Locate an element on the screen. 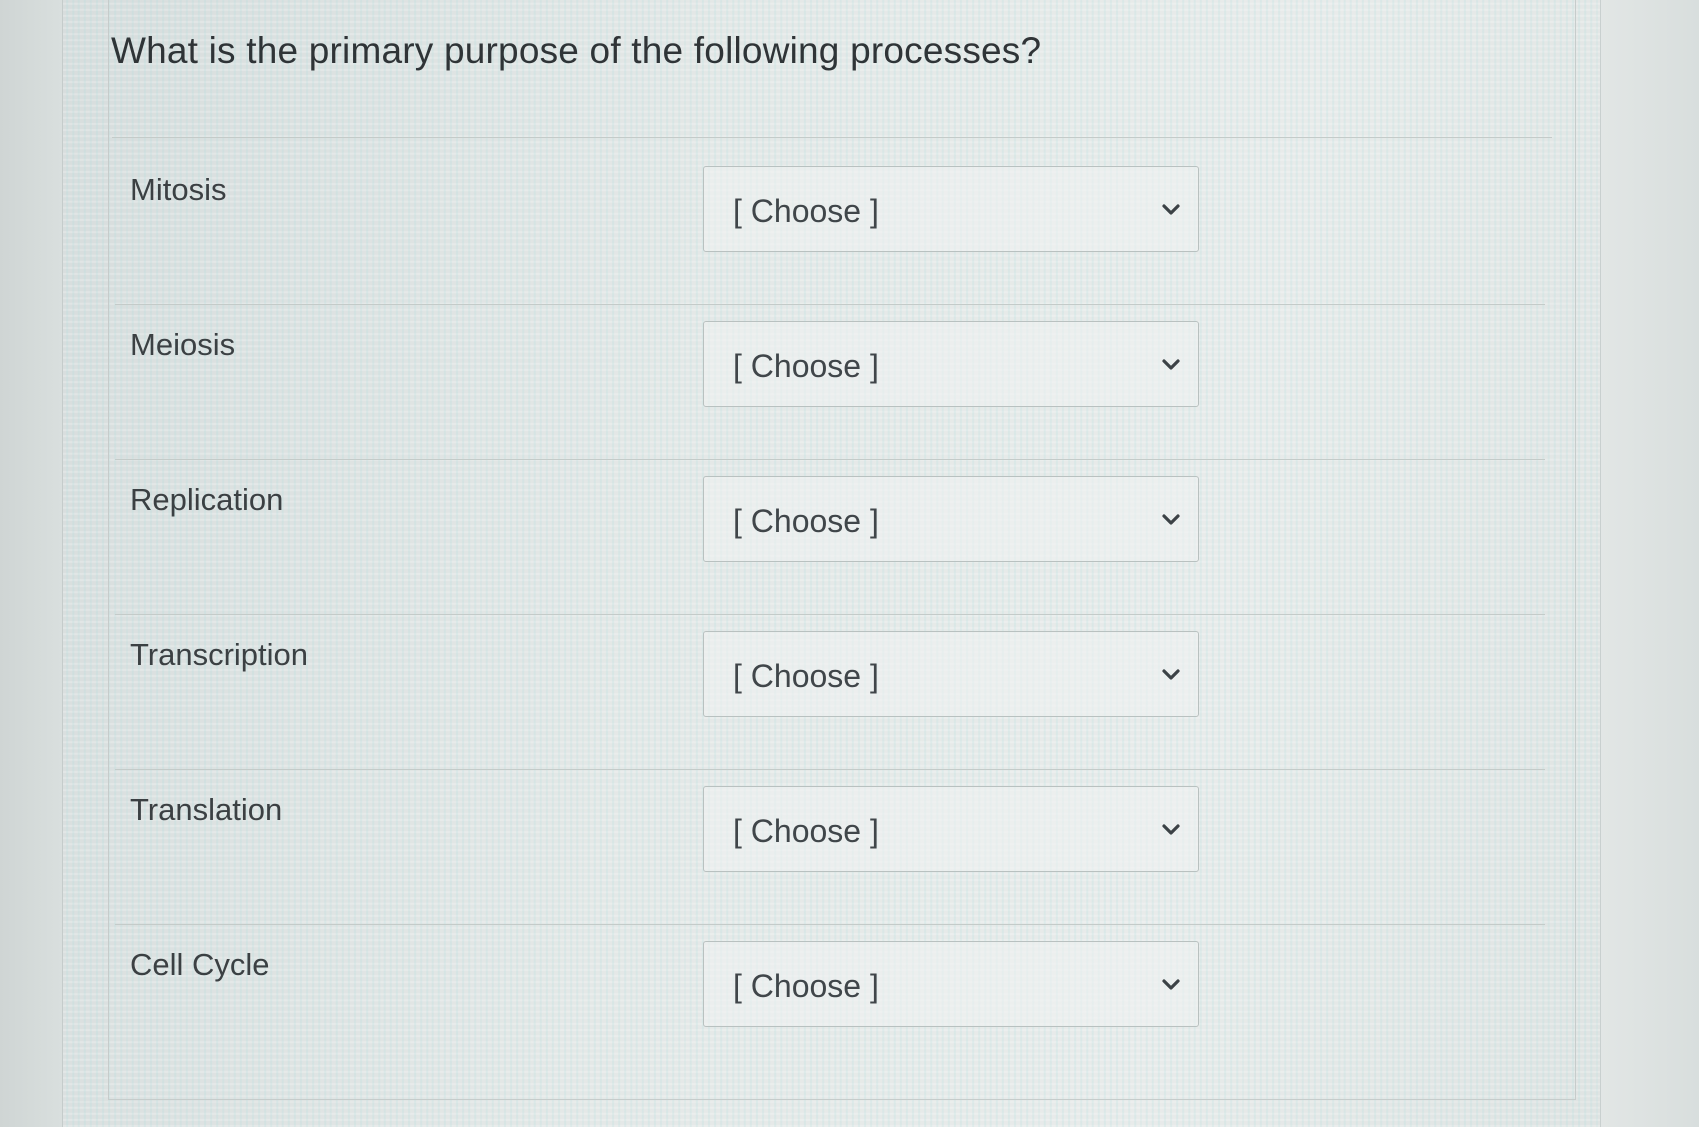  match-row-cell-cycle: Cell Cycle [ Choose ] is located at coordinates (830, 1002).